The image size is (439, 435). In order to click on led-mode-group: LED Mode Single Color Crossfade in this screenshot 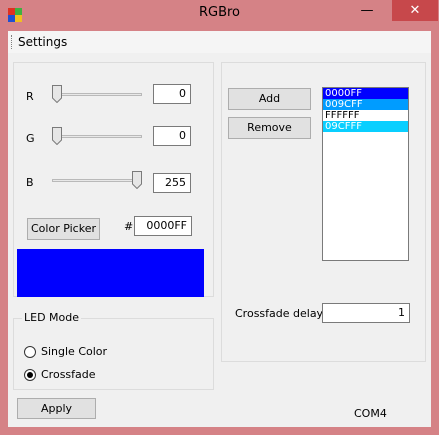, I will do `click(113, 350)`.